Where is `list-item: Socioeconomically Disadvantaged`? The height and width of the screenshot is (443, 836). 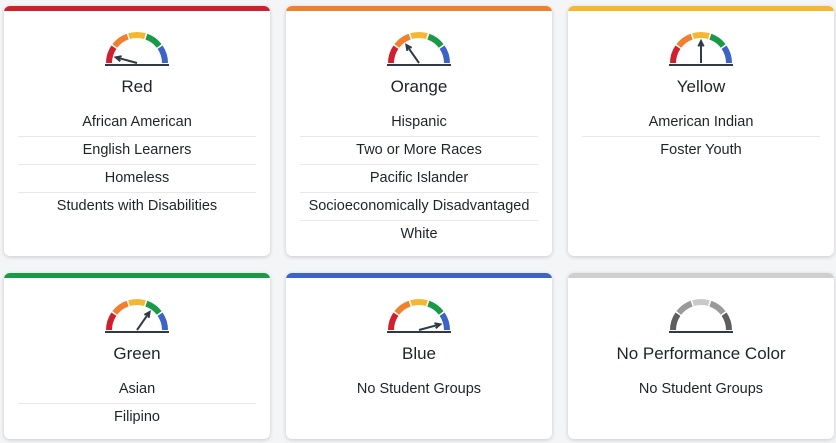 list-item: Socioeconomically Disadvantaged is located at coordinates (419, 207).